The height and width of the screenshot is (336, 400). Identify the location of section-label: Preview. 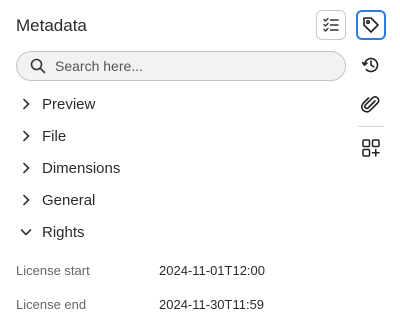
(69, 104).